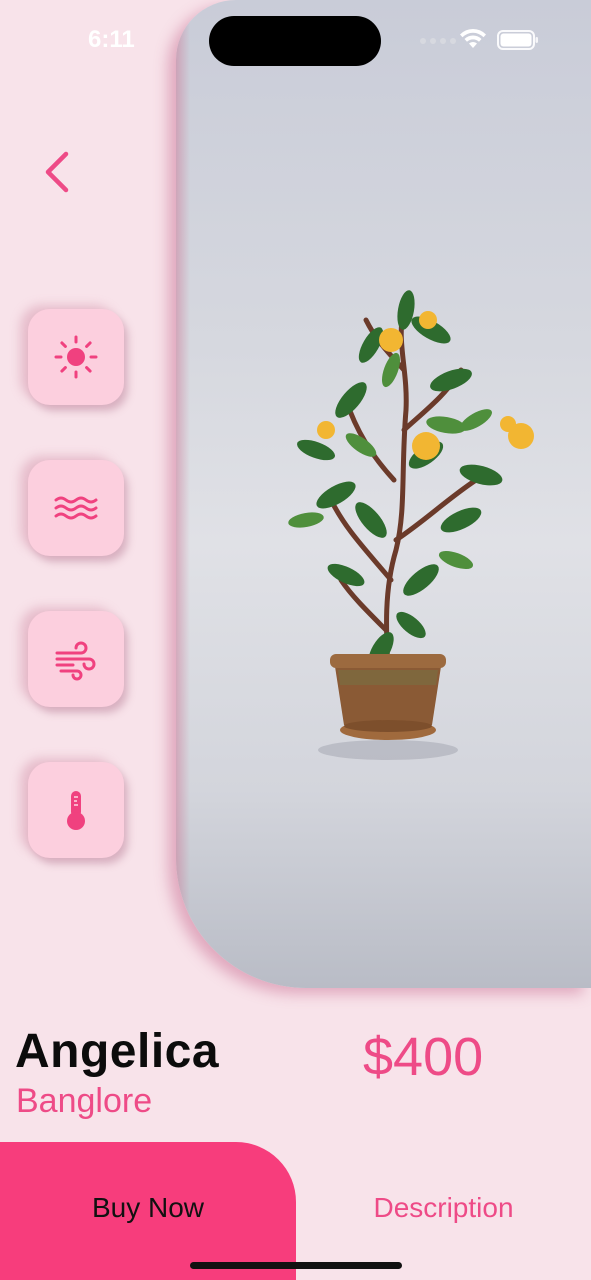 The height and width of the screenshot is (1280, 591). I want to click on wifi-icon, so click(473, 38).